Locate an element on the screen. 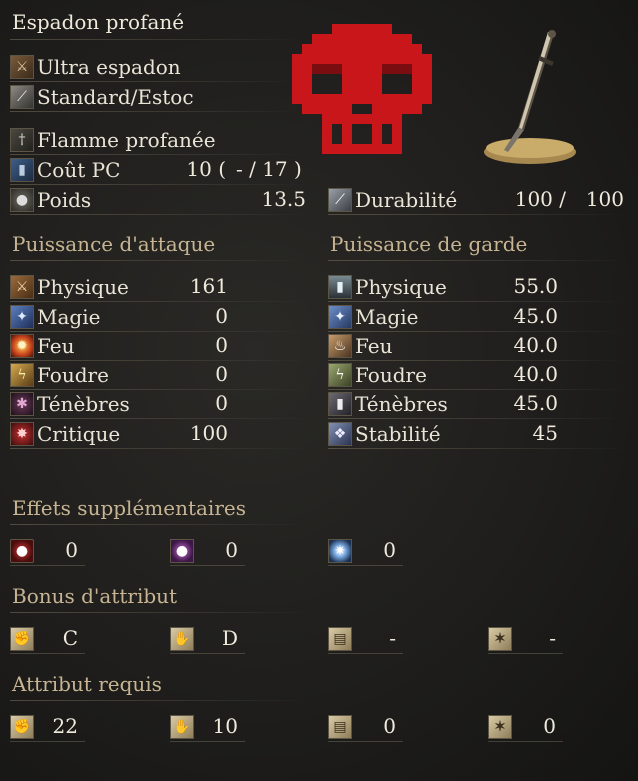  requirement-faith: ✶ is located at coordinates (501, 727).